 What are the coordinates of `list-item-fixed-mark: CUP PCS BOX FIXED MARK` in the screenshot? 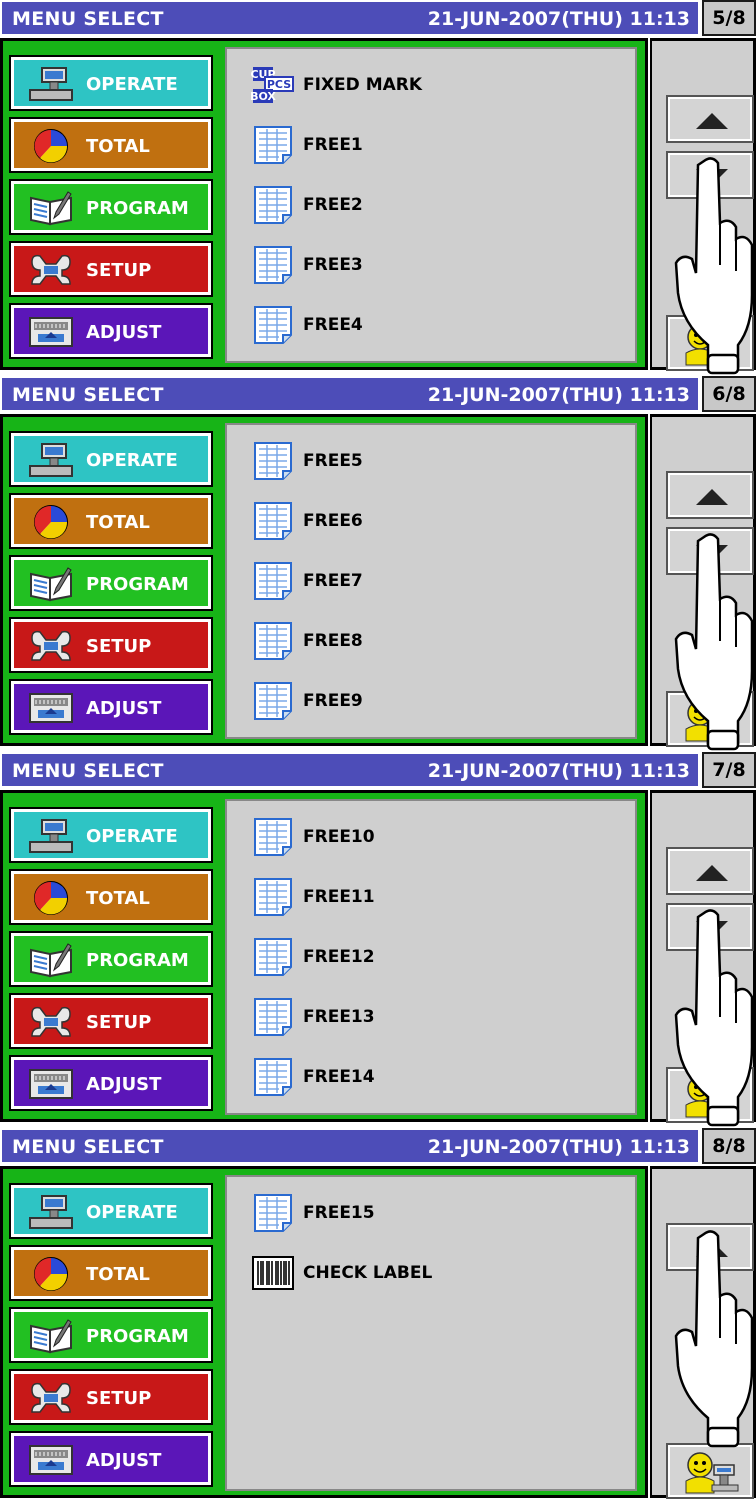 It's located at (436, 85).